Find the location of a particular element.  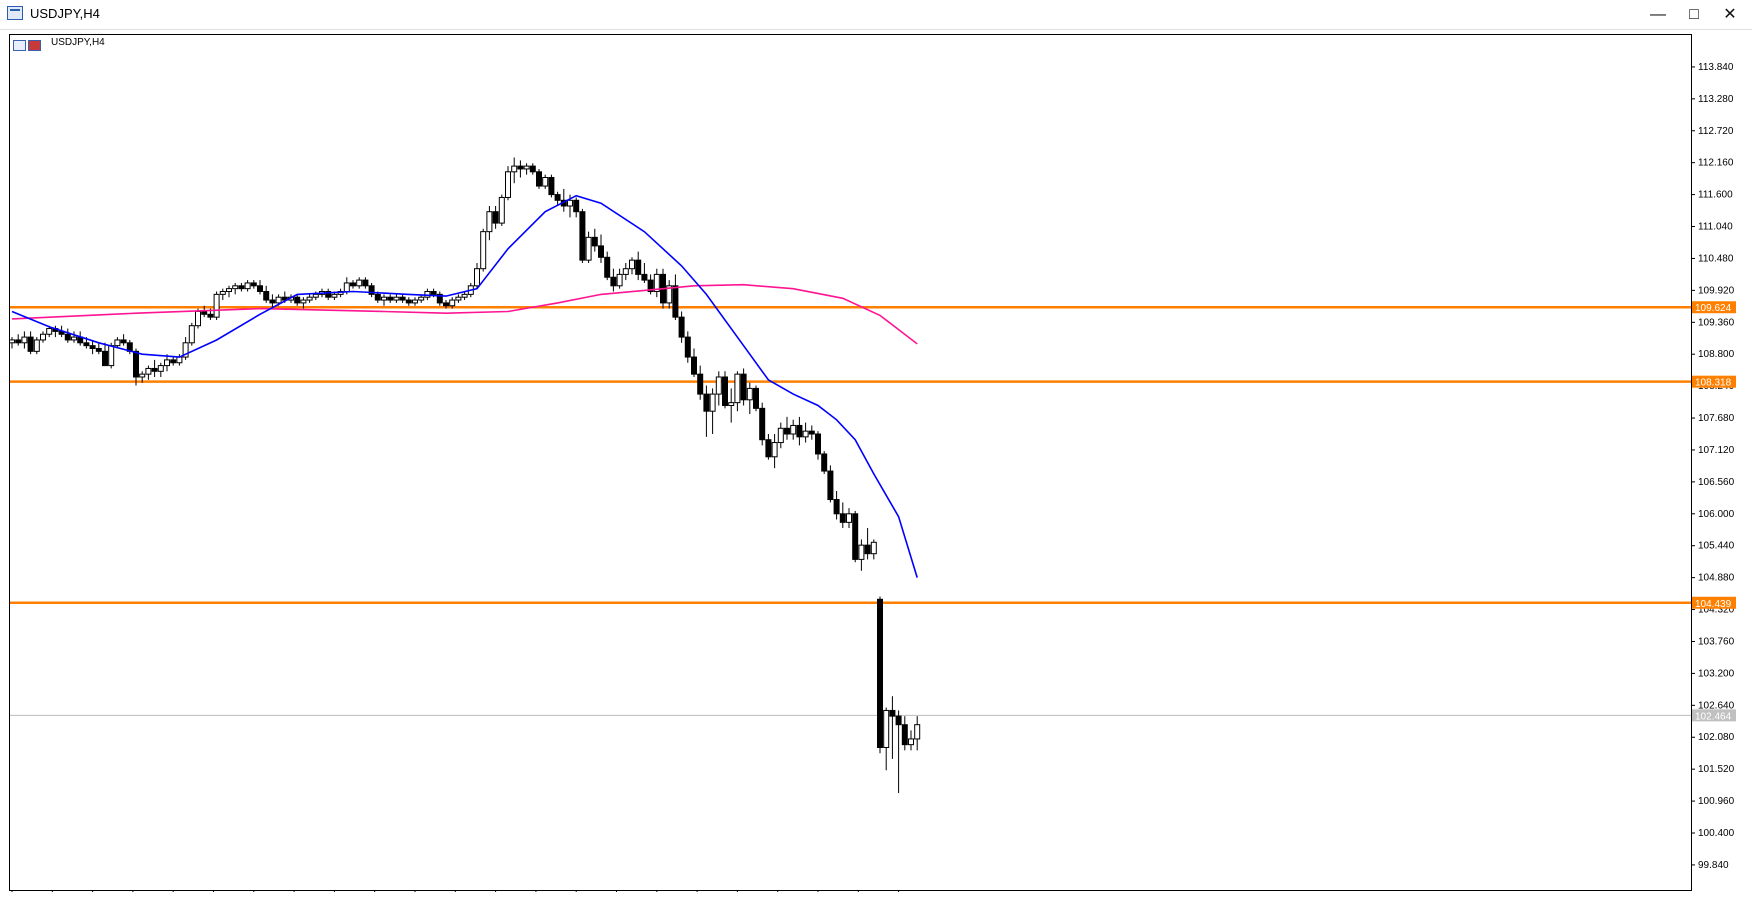

level-price-label: 104.439 is located at coordinates (1713, 604).